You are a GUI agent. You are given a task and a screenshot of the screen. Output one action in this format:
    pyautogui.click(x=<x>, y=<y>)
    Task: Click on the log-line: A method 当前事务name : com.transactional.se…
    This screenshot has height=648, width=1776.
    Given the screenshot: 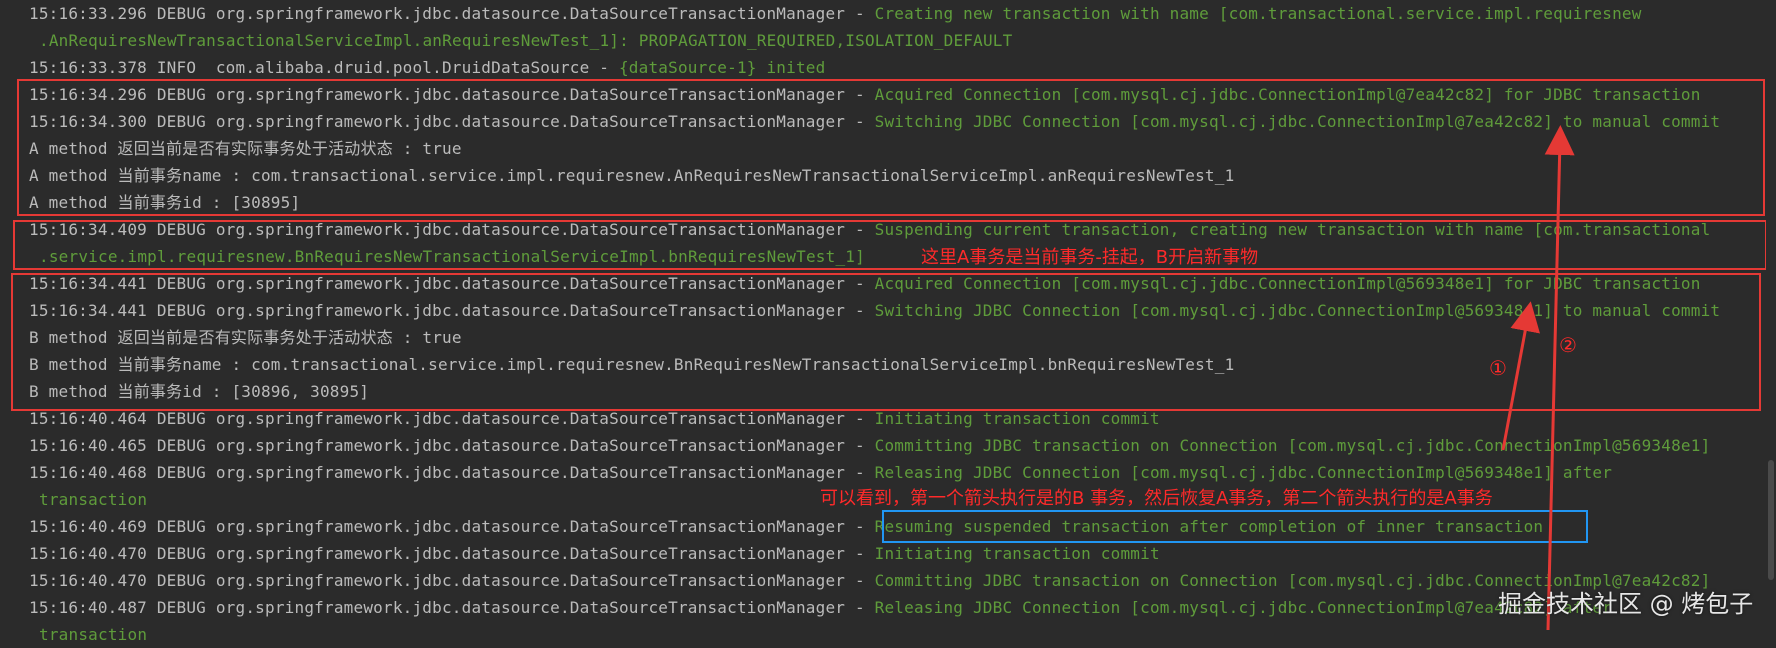 What is the action you would take?
    pyautogui.click(x=632, y=175)
    